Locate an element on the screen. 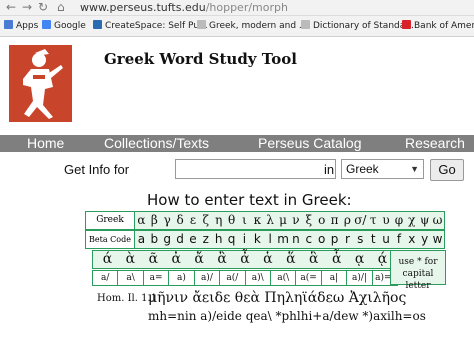 Image resolution: width=474 pixels, height=355 pixels. instructions-heading: How to enter text in Greek: is located at coordinates (249, 200).